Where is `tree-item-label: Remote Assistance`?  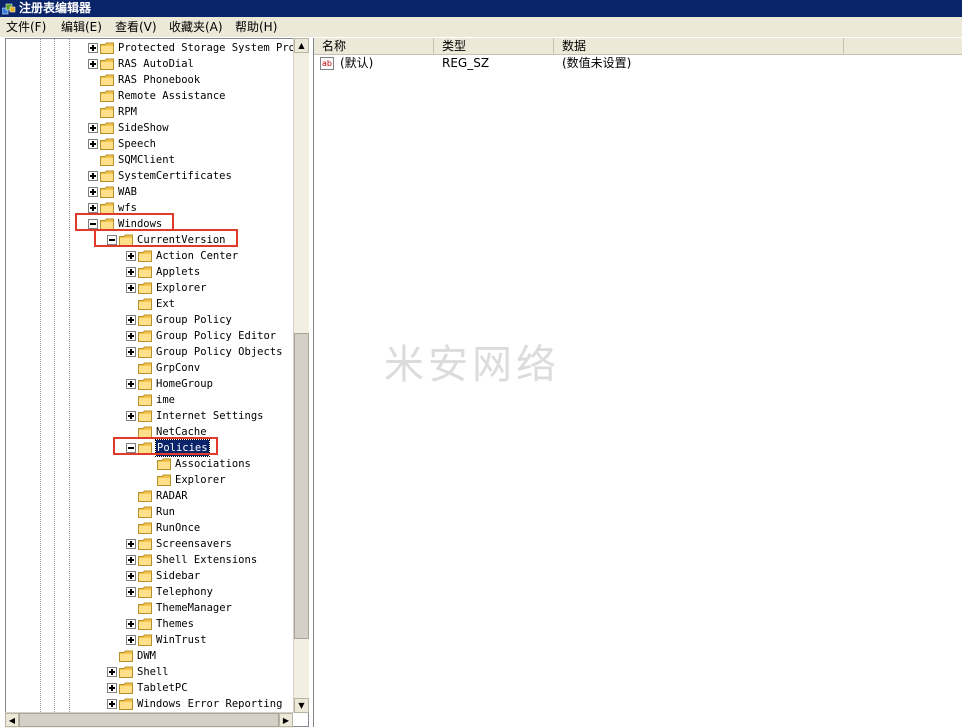 tree-item-label: Remote Assistance is located at coordinates (172, 96).